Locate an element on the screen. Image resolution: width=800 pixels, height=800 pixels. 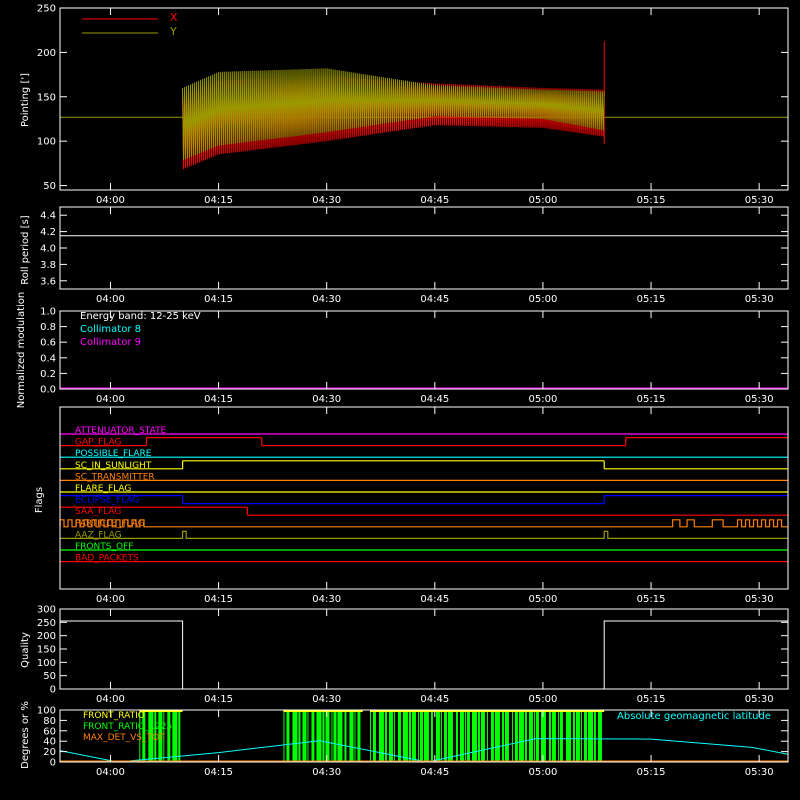
modulation-ytick-label: 0.6 is located at coordinates (48, 343).